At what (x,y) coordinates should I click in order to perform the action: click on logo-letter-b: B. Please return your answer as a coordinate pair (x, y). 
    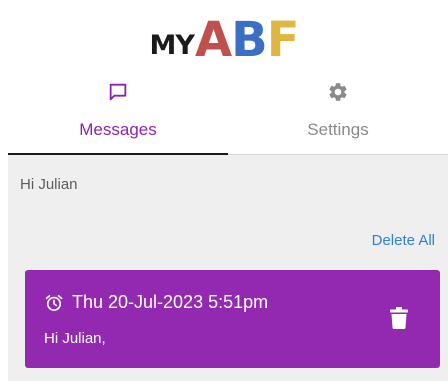
    Looking at the image, I should click on (249, 40).